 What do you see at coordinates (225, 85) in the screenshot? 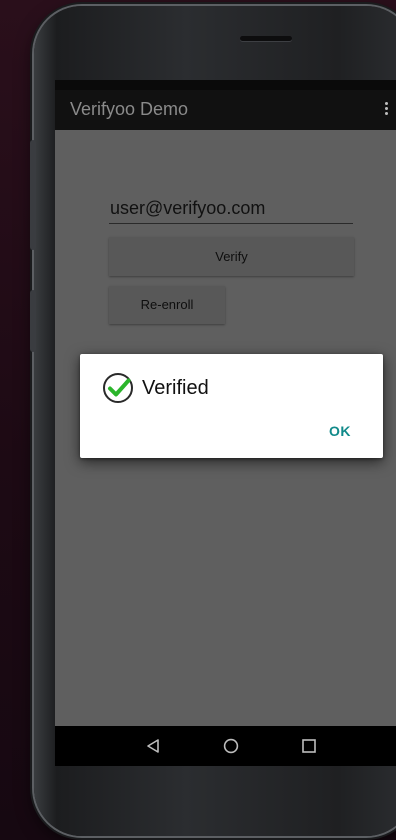
I see `status-bar` at bounding box center [225, 85].